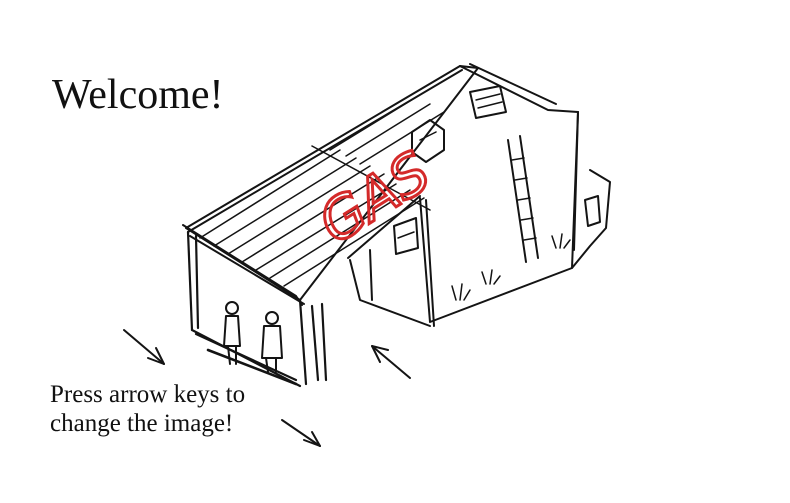 The height and width of the screenshot is (503, 790). I want to click on arrow-up-left-icon, so click(391, 362).